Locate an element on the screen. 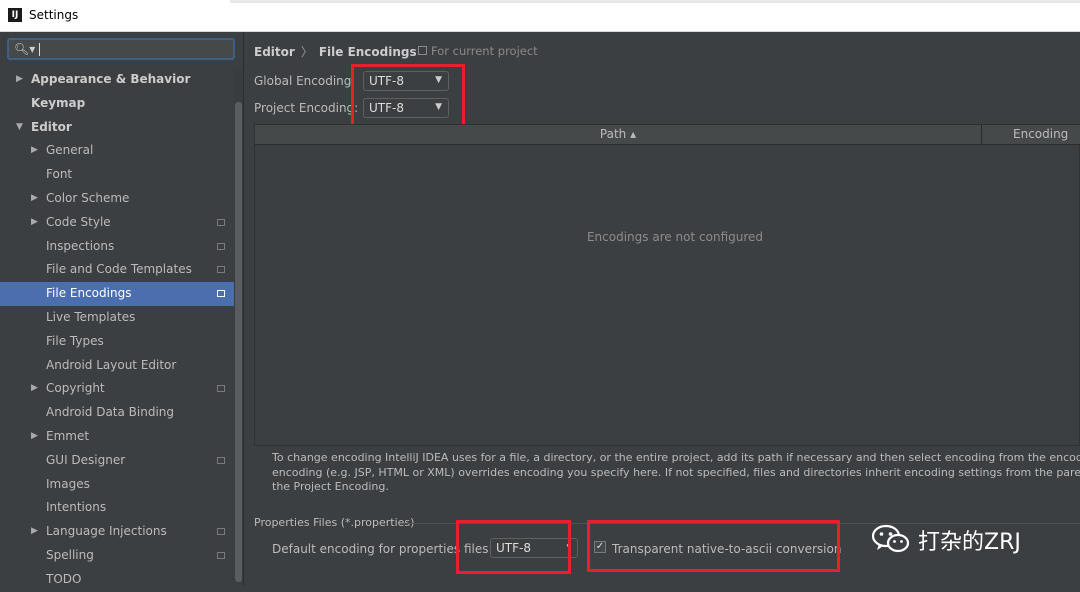  table-empty-message: Encodings are not configured is located at coordinates (675, 237).